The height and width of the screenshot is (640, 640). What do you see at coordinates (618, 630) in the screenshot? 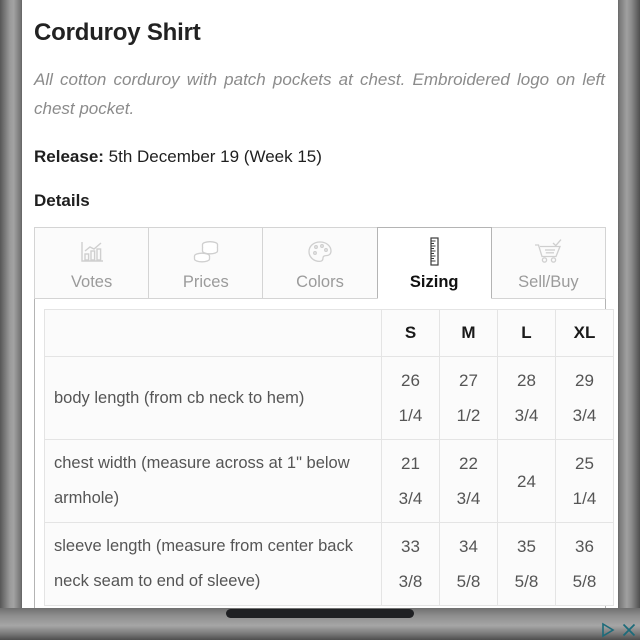
I see `adchoices-overlay` at bounding box center [618, 630].